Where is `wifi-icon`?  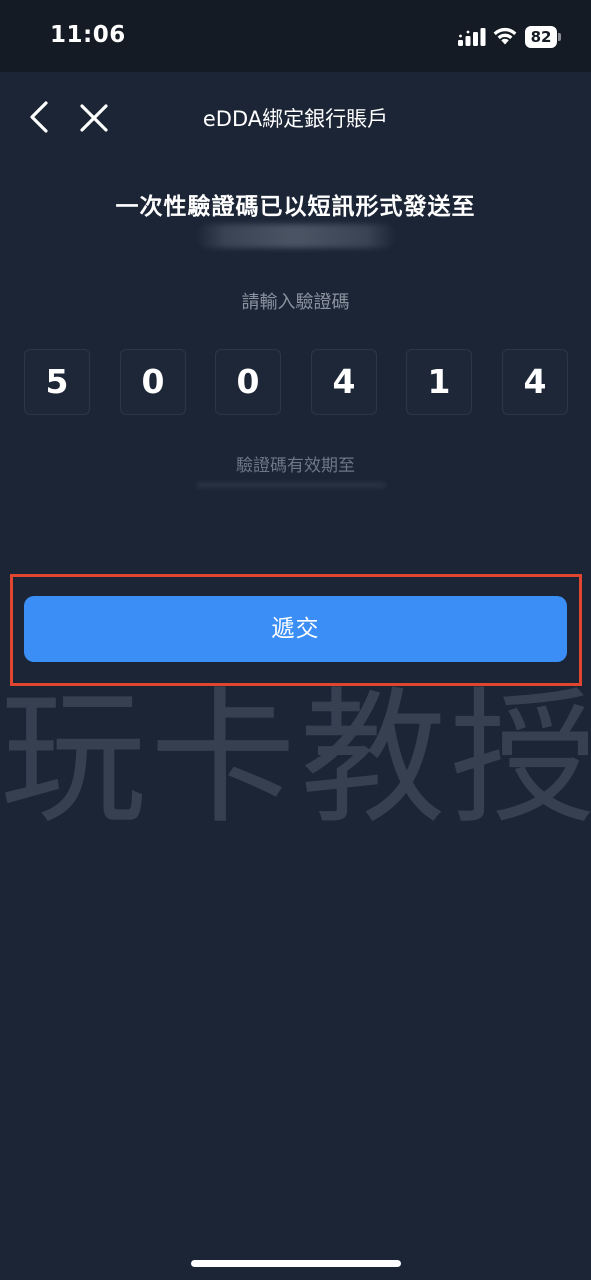 wifi-icon is located at coordinates (505, 36).